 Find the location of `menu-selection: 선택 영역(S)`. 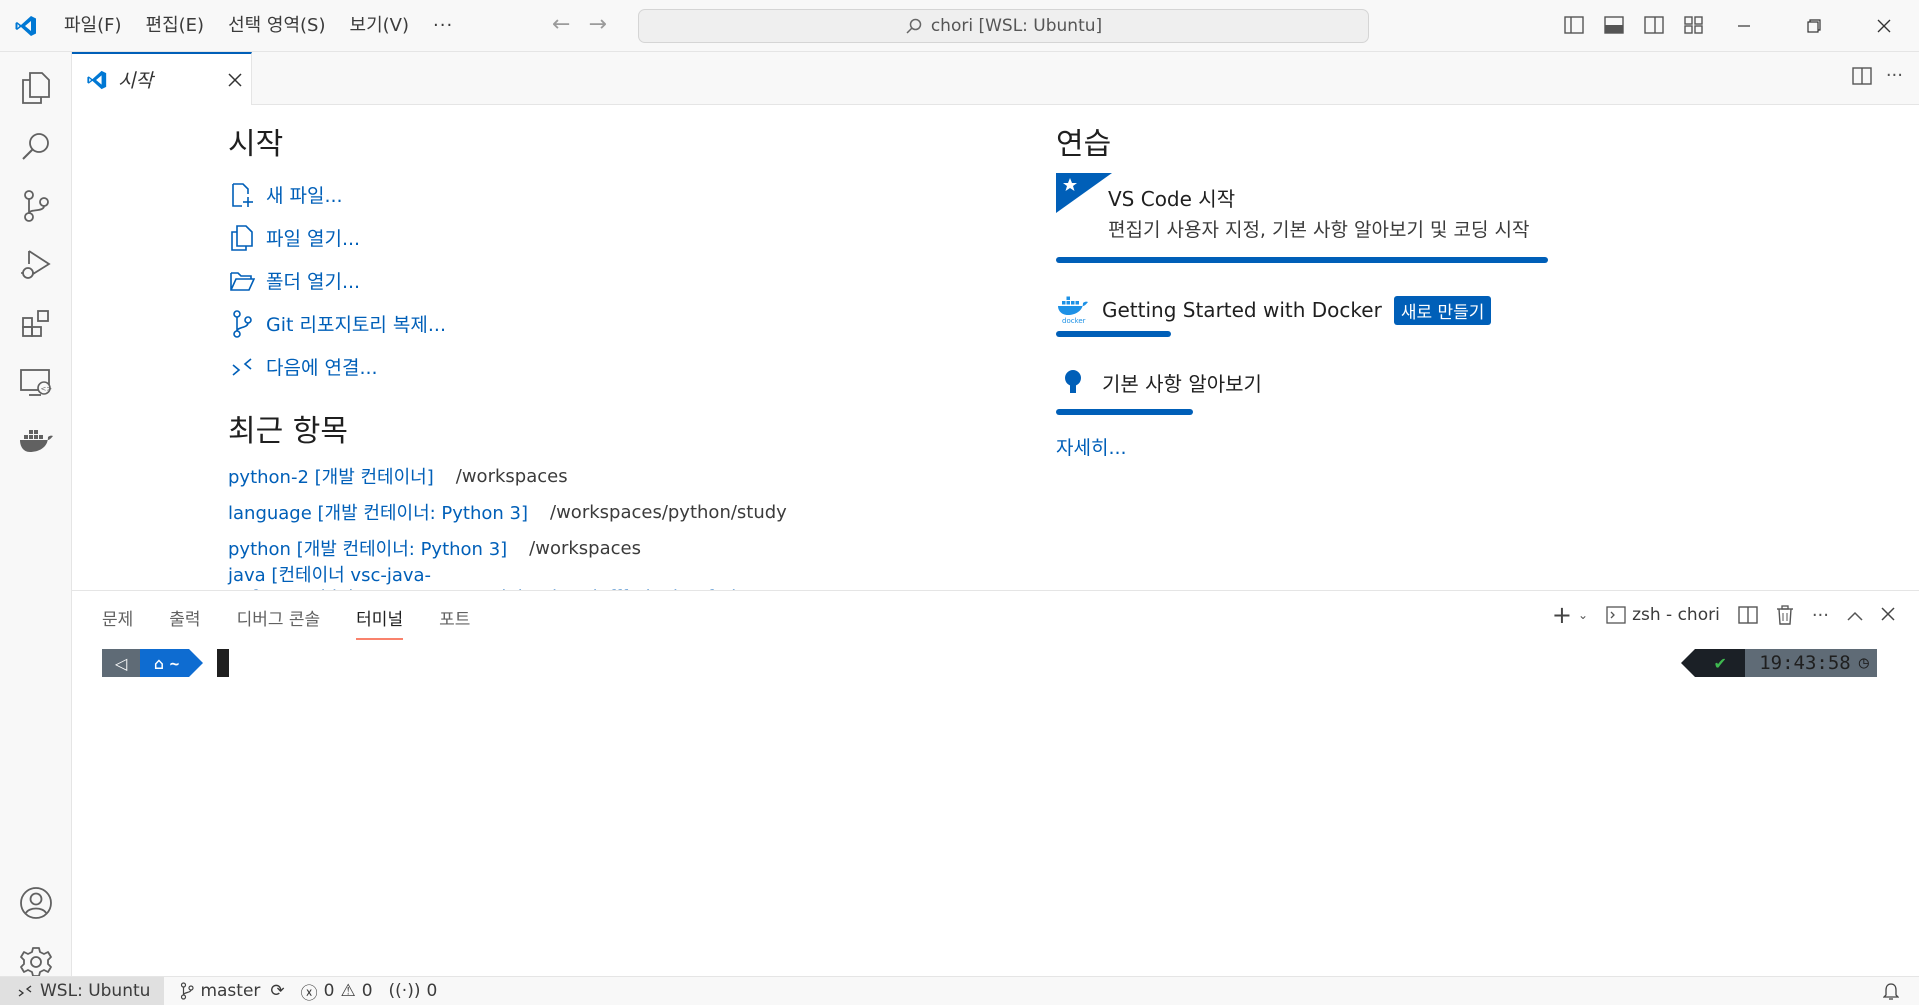

menu-selection: 선택 영역(S) is located at coordinates (276, 26).